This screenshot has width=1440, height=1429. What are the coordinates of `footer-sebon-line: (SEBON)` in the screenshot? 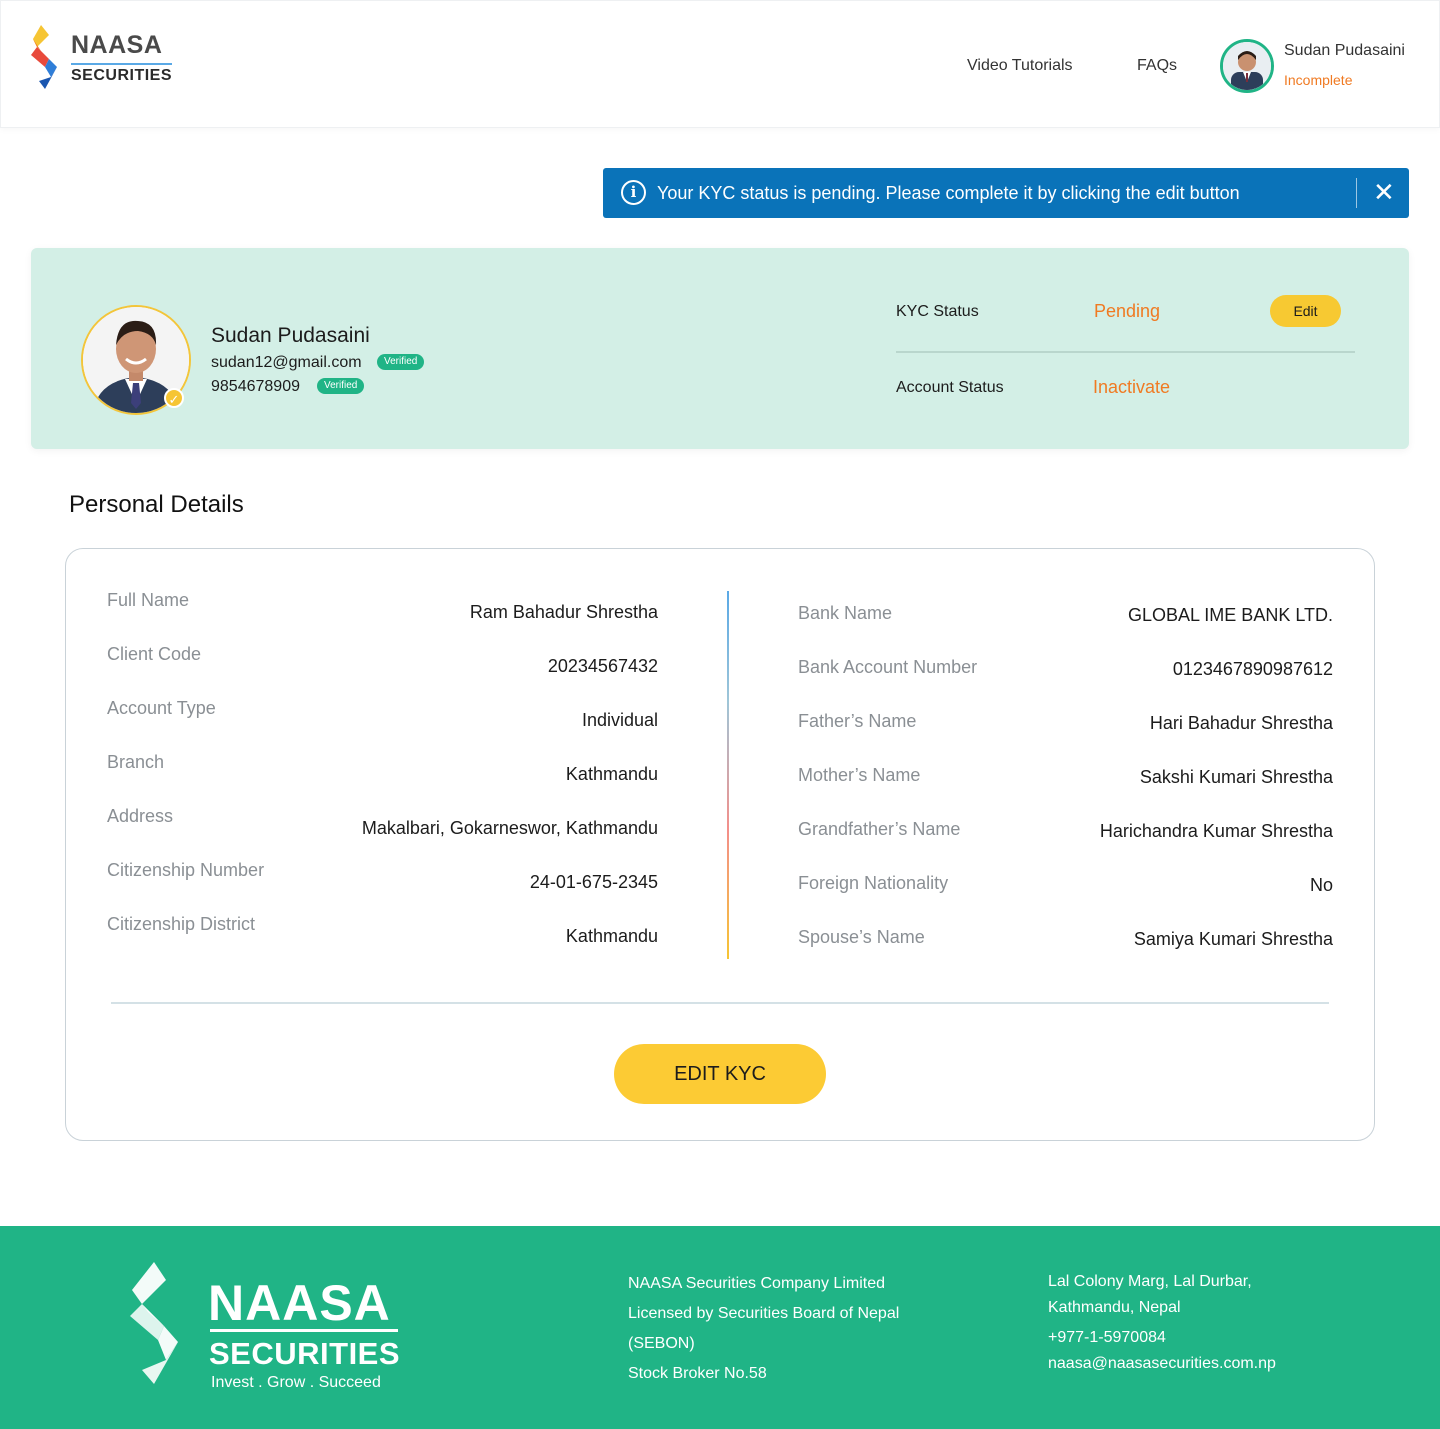 It's located at (661, 1343).